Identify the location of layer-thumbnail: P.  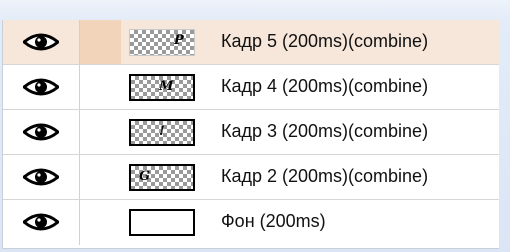
(162, 42).